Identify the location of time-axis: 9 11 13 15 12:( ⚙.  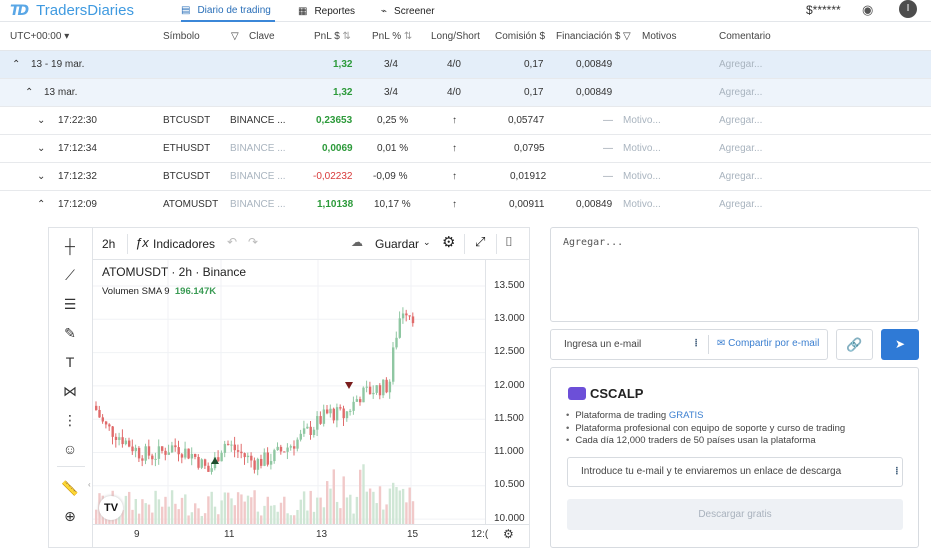
(311, 535).